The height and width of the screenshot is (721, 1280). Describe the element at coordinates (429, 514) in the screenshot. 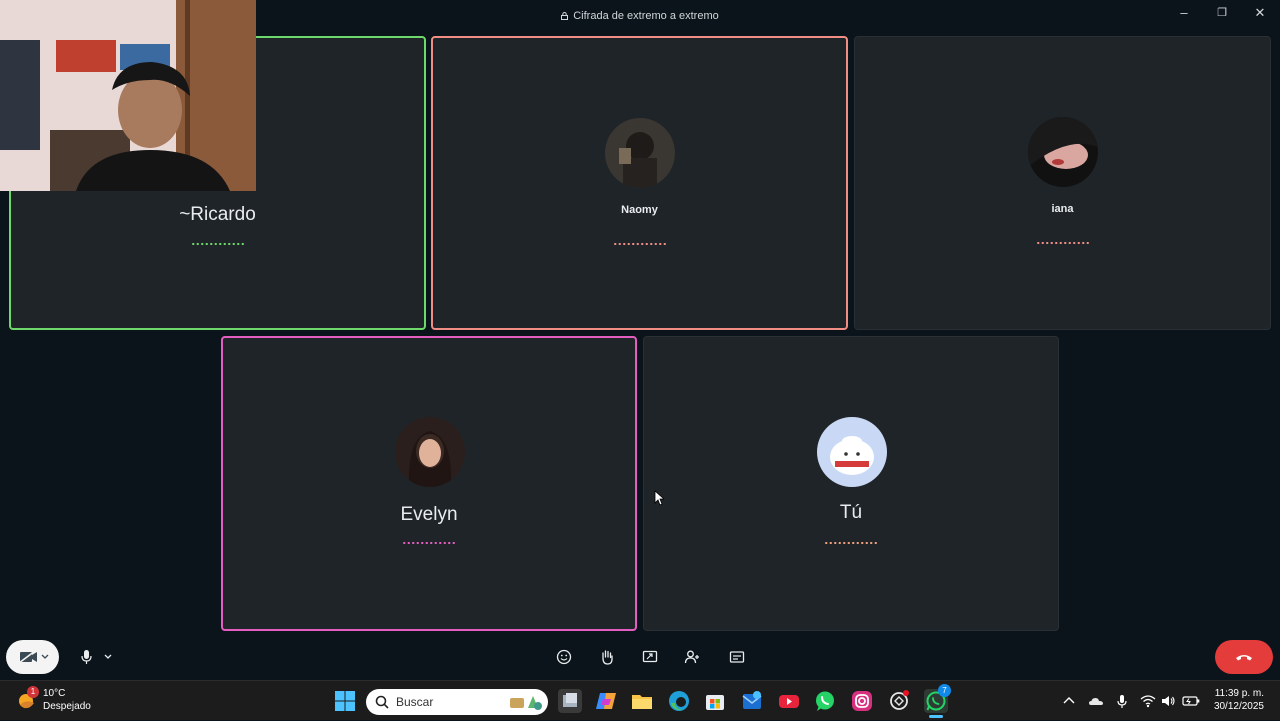

I see `participant-name: Evelyn` at that location.